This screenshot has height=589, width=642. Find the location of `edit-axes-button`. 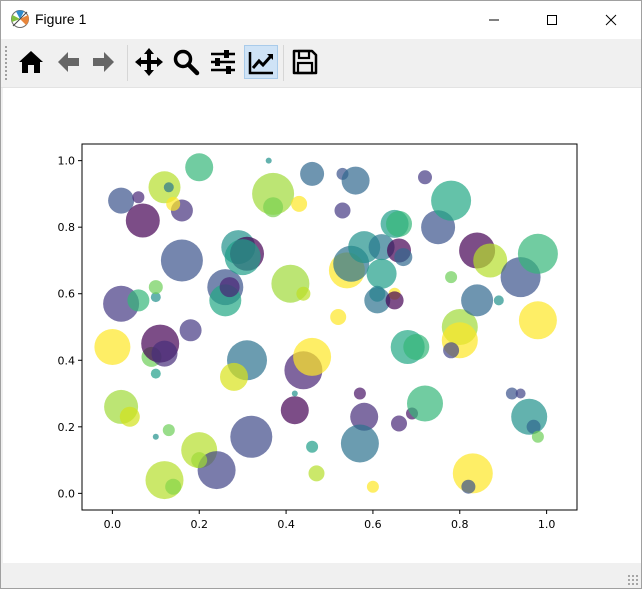

edit-axes-button is located at coordinates (261, 62).